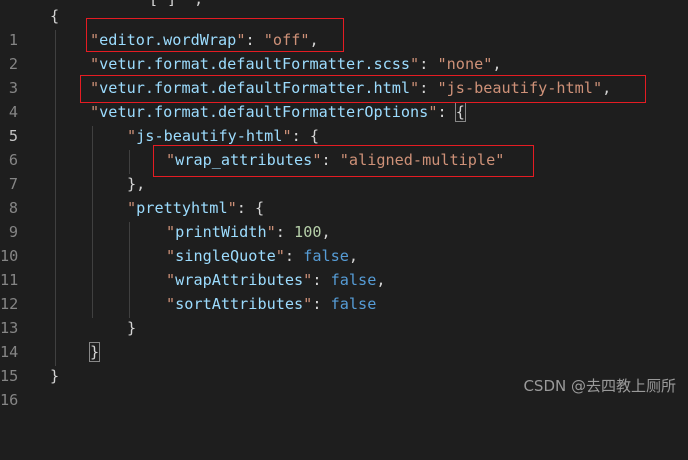 The height and width of the screenshot is (460, 688). I want to click on code-line-12: 12 "wrapAttributes": false,, so click(193, 290).